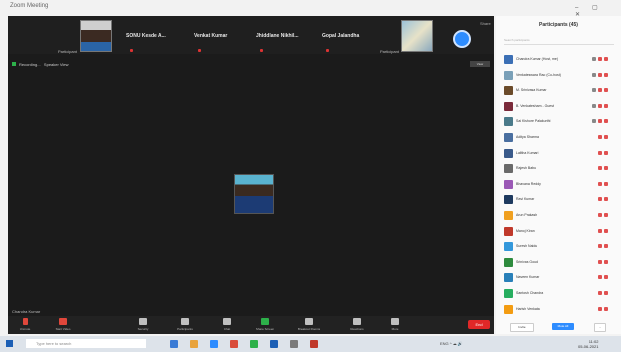 The width and height of the screenshot is (621, 352). I want to click on participant-row: Chandra Kumar (Host, me), so click(558, 60).